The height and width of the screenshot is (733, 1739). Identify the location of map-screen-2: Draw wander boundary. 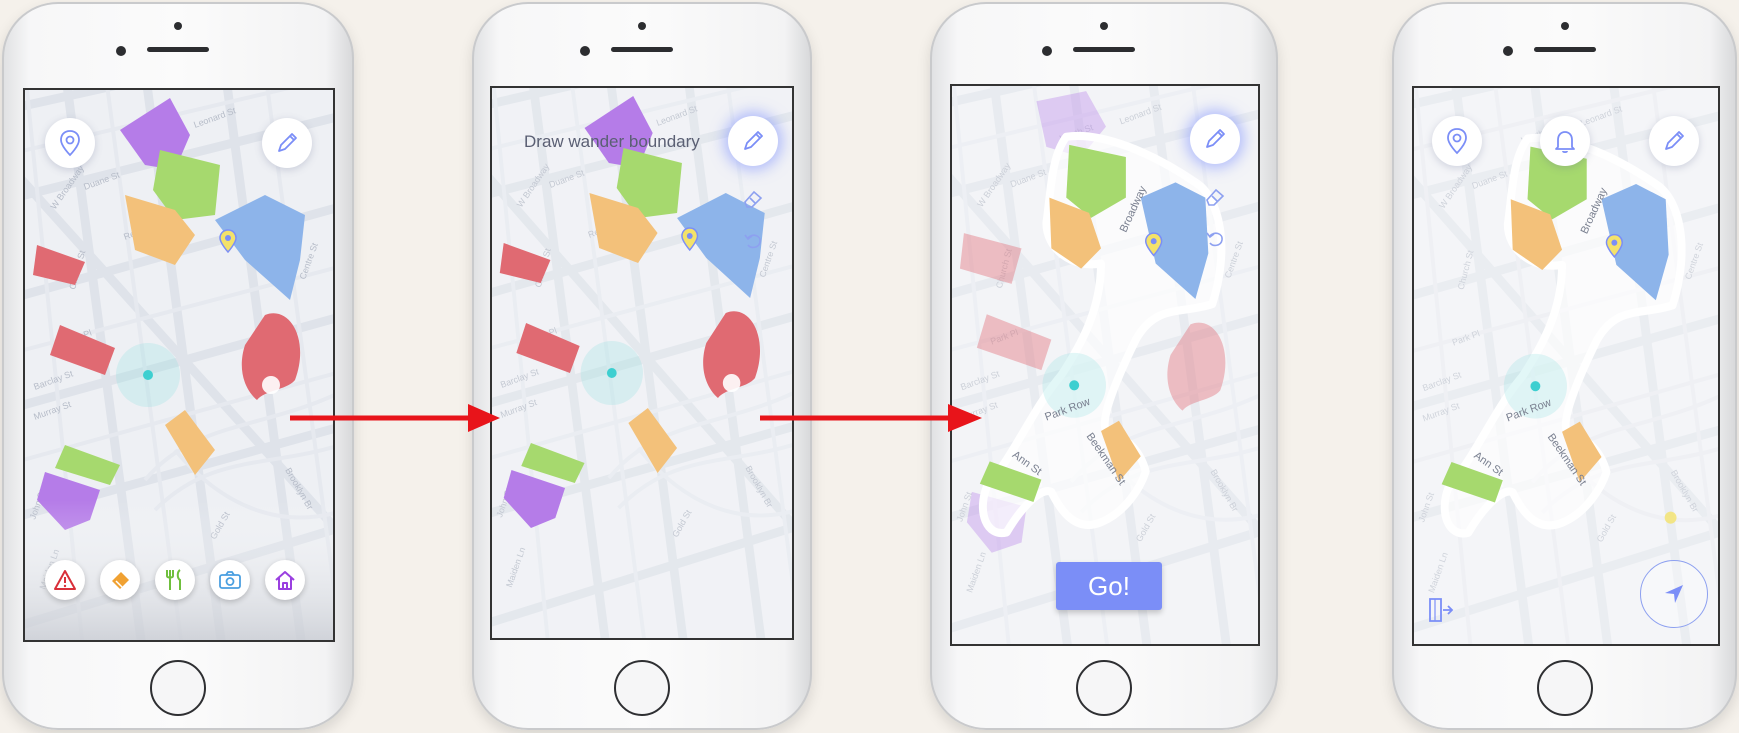
(642, 363).